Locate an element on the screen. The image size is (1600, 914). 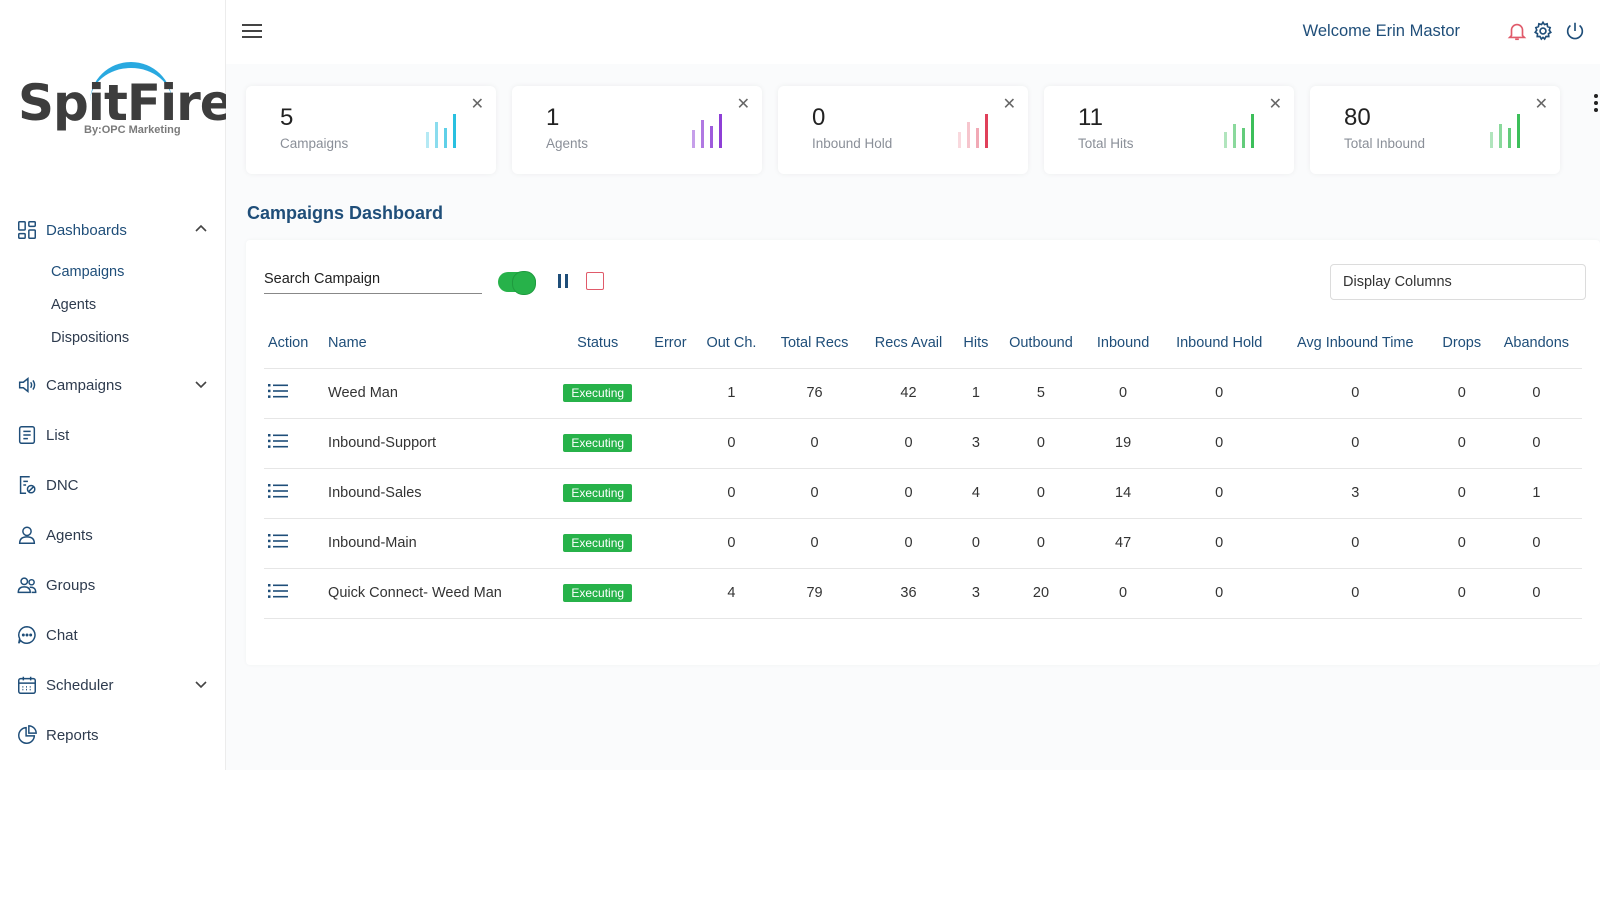
column-header-error: Error is located at coordinates (670, 343).